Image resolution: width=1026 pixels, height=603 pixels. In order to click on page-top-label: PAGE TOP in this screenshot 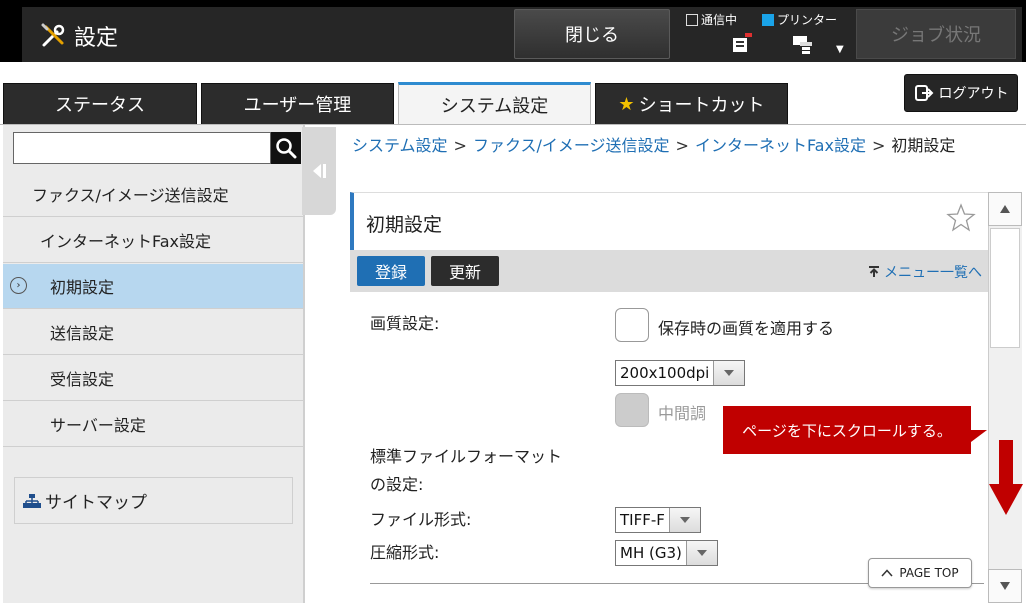, I will do `click(929, 573)`.